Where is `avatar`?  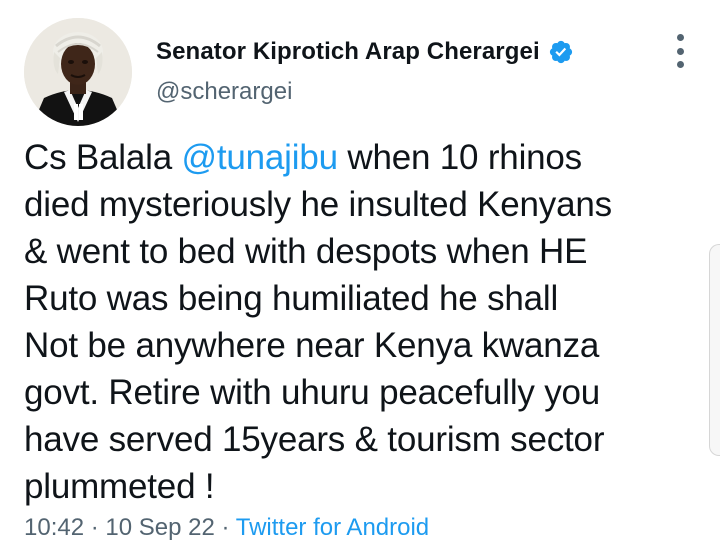
avatar is located at coordinates (78, 72).